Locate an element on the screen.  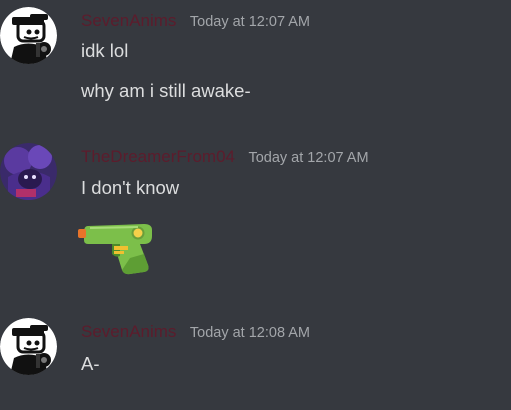
message-header: TheDreamerFrom04 Today at 12:07 AM is located at coordinates (225, 158).